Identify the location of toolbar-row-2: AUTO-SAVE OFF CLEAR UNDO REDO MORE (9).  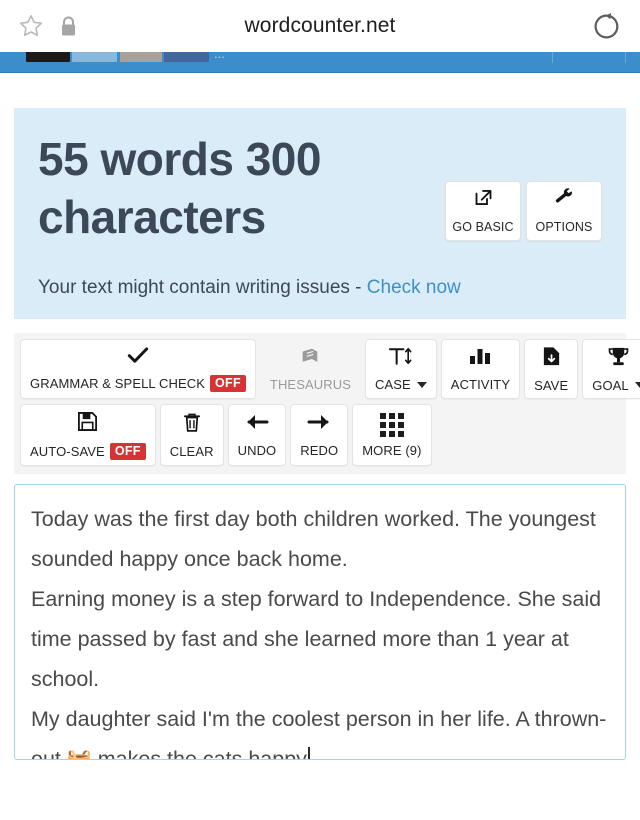
(320, 434).